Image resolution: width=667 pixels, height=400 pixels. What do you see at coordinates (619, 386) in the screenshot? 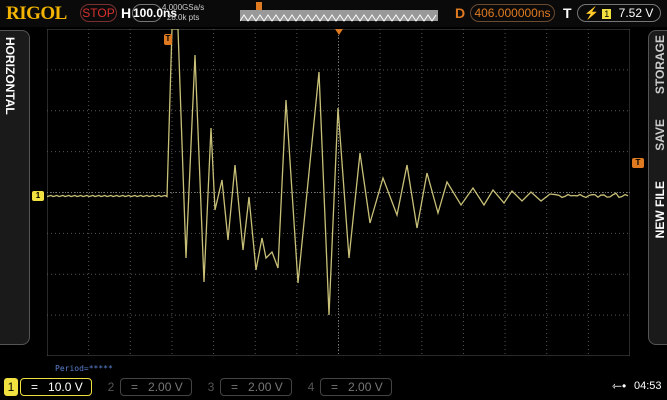
I see `usb-icon: ⇽•` at bounding box center [619, 386].